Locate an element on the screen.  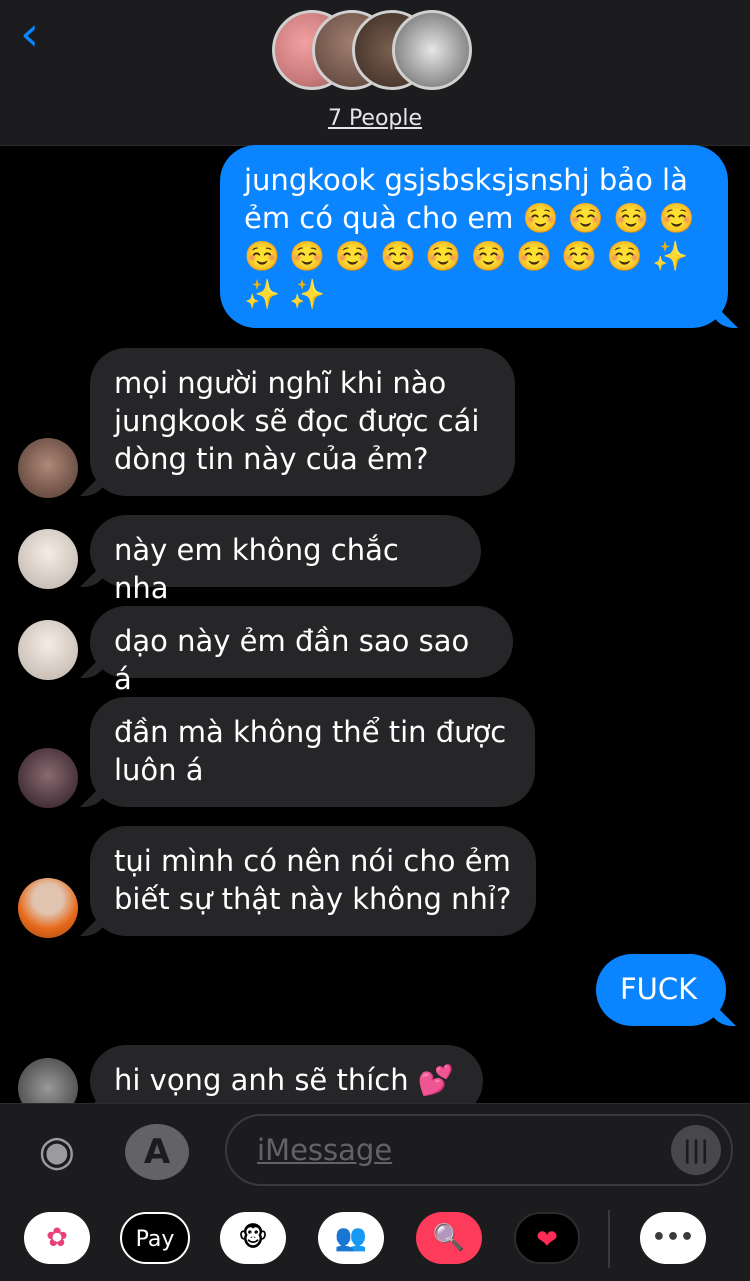
message-input: iMessage ||| is located at coordinates (479, 1150).